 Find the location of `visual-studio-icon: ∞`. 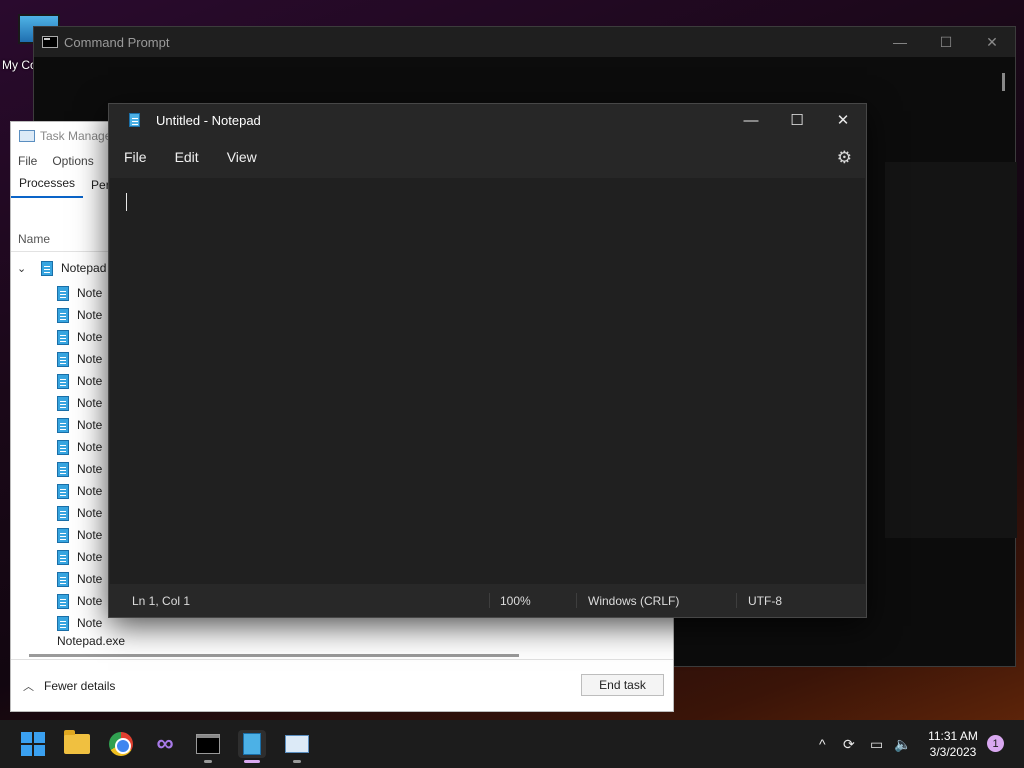

visual-studio-icon: ∞ is located at coordinates (165, 743).